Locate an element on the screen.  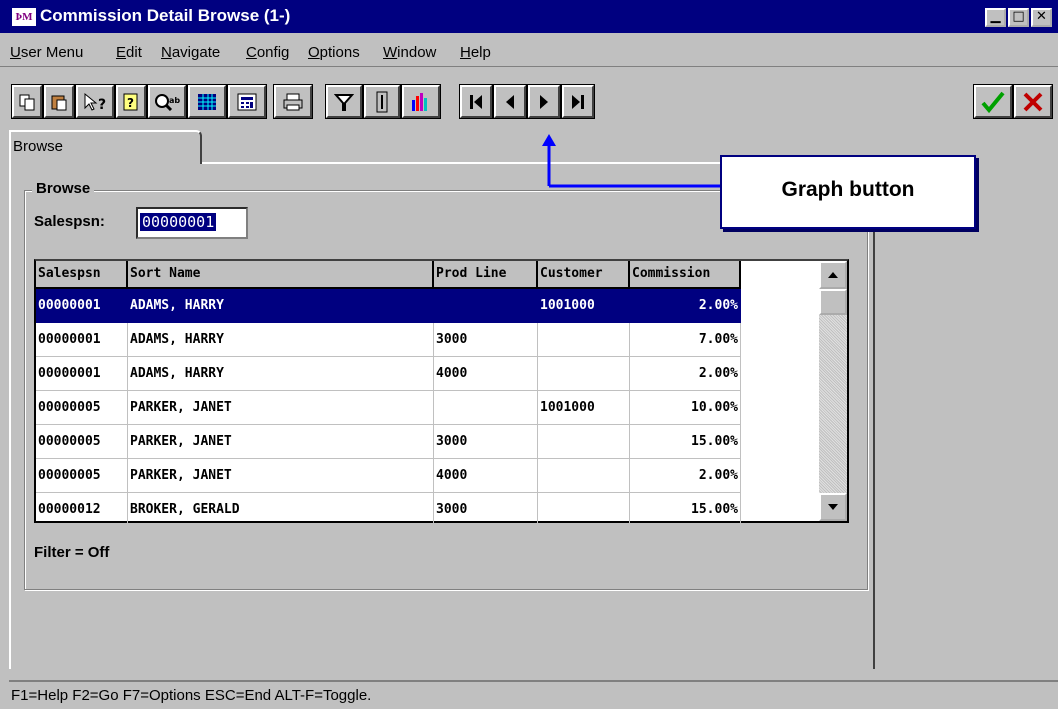
menu-config: Config is located at coordinates (267, 52).